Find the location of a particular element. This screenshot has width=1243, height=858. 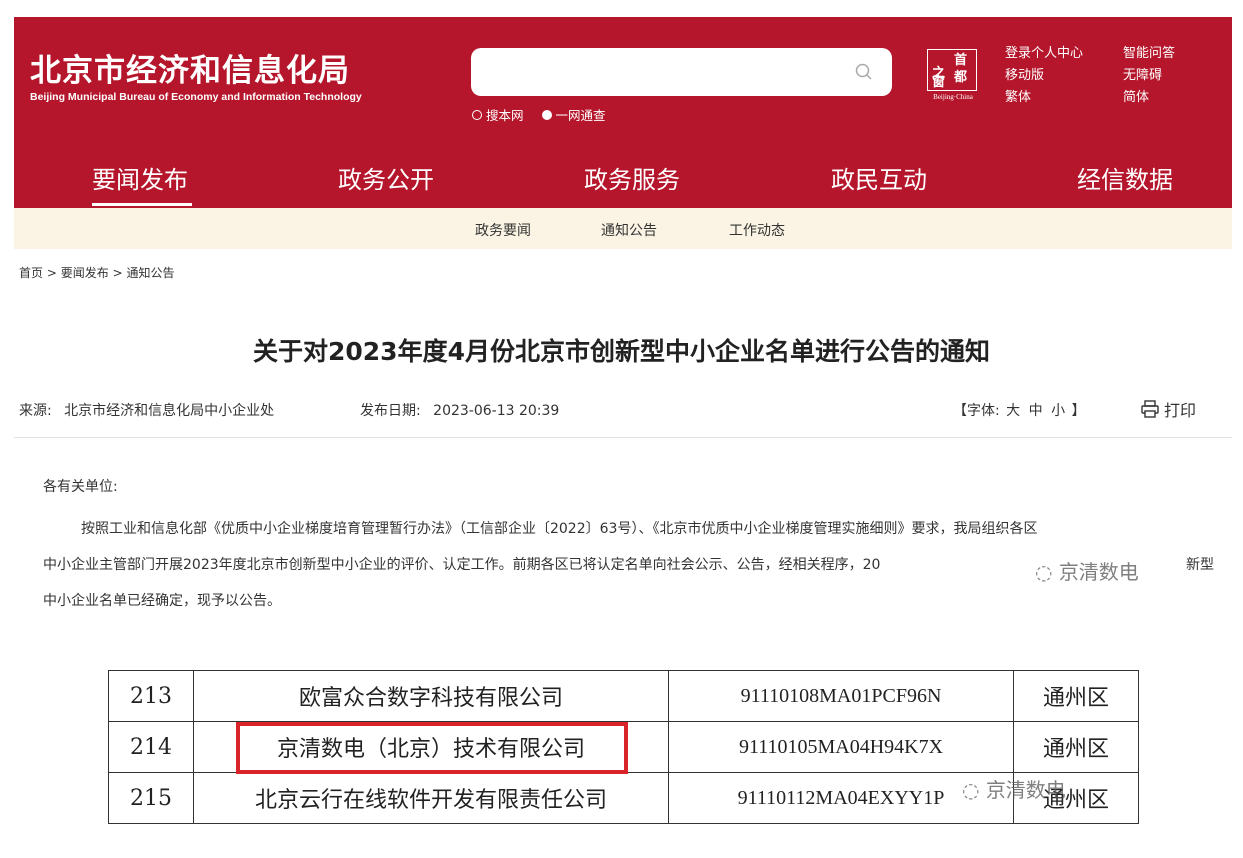

paragraph-line-tail: 新型 is located at coordinates (1200, 565).